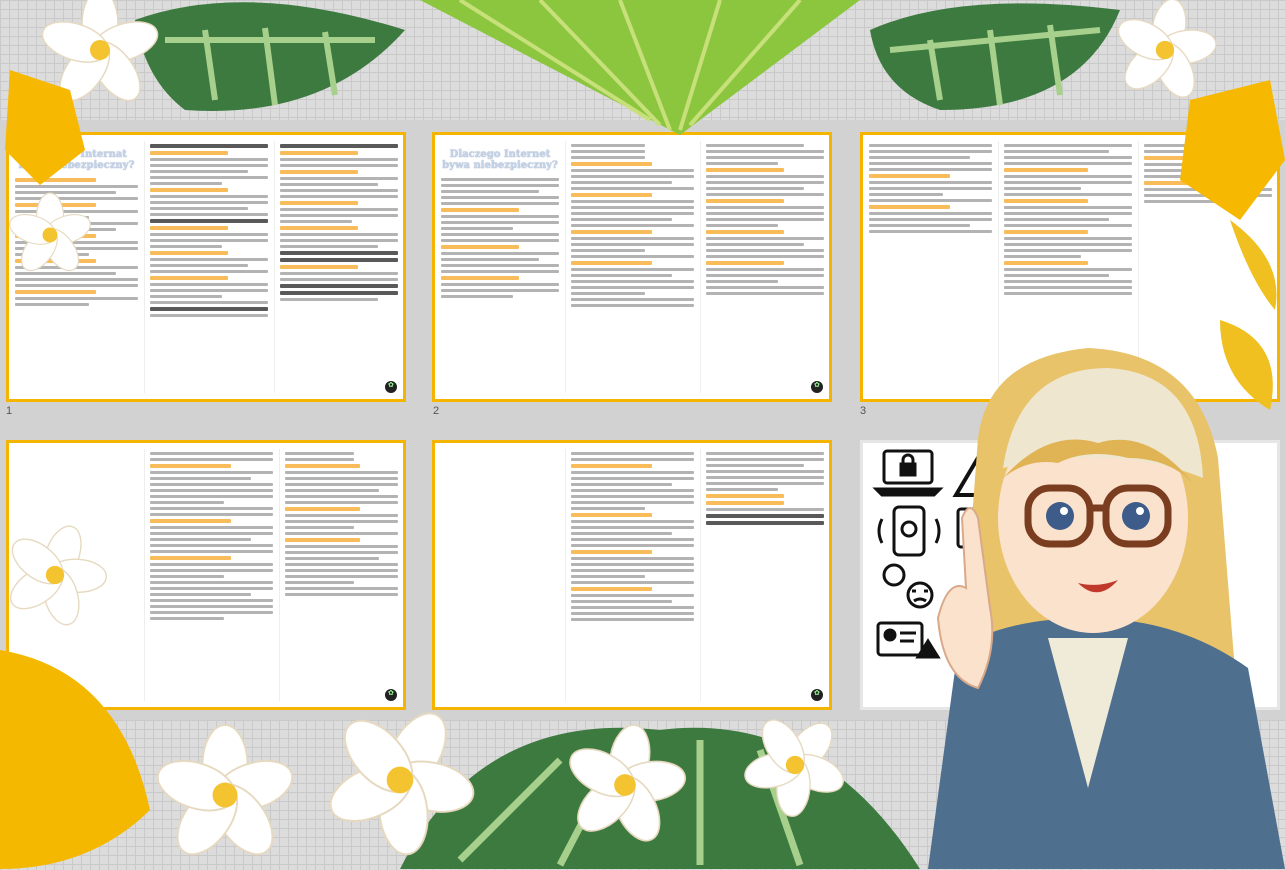 This screenshot has width=1285, height=870. Describe the element at coordinates (863, 411) in the screenshot. I see `slide-number: 3` at that location.